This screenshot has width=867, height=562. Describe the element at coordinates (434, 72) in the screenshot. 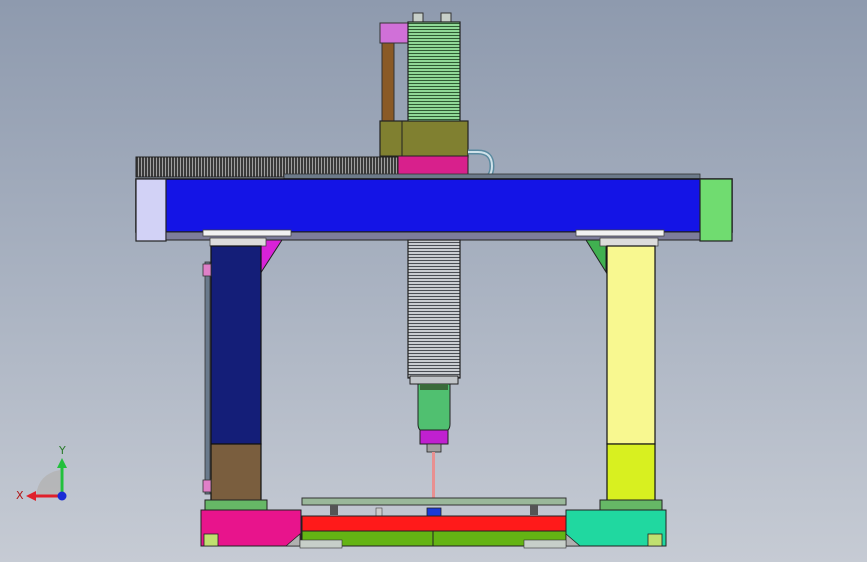

I see `upper-finned-stack` at that location.